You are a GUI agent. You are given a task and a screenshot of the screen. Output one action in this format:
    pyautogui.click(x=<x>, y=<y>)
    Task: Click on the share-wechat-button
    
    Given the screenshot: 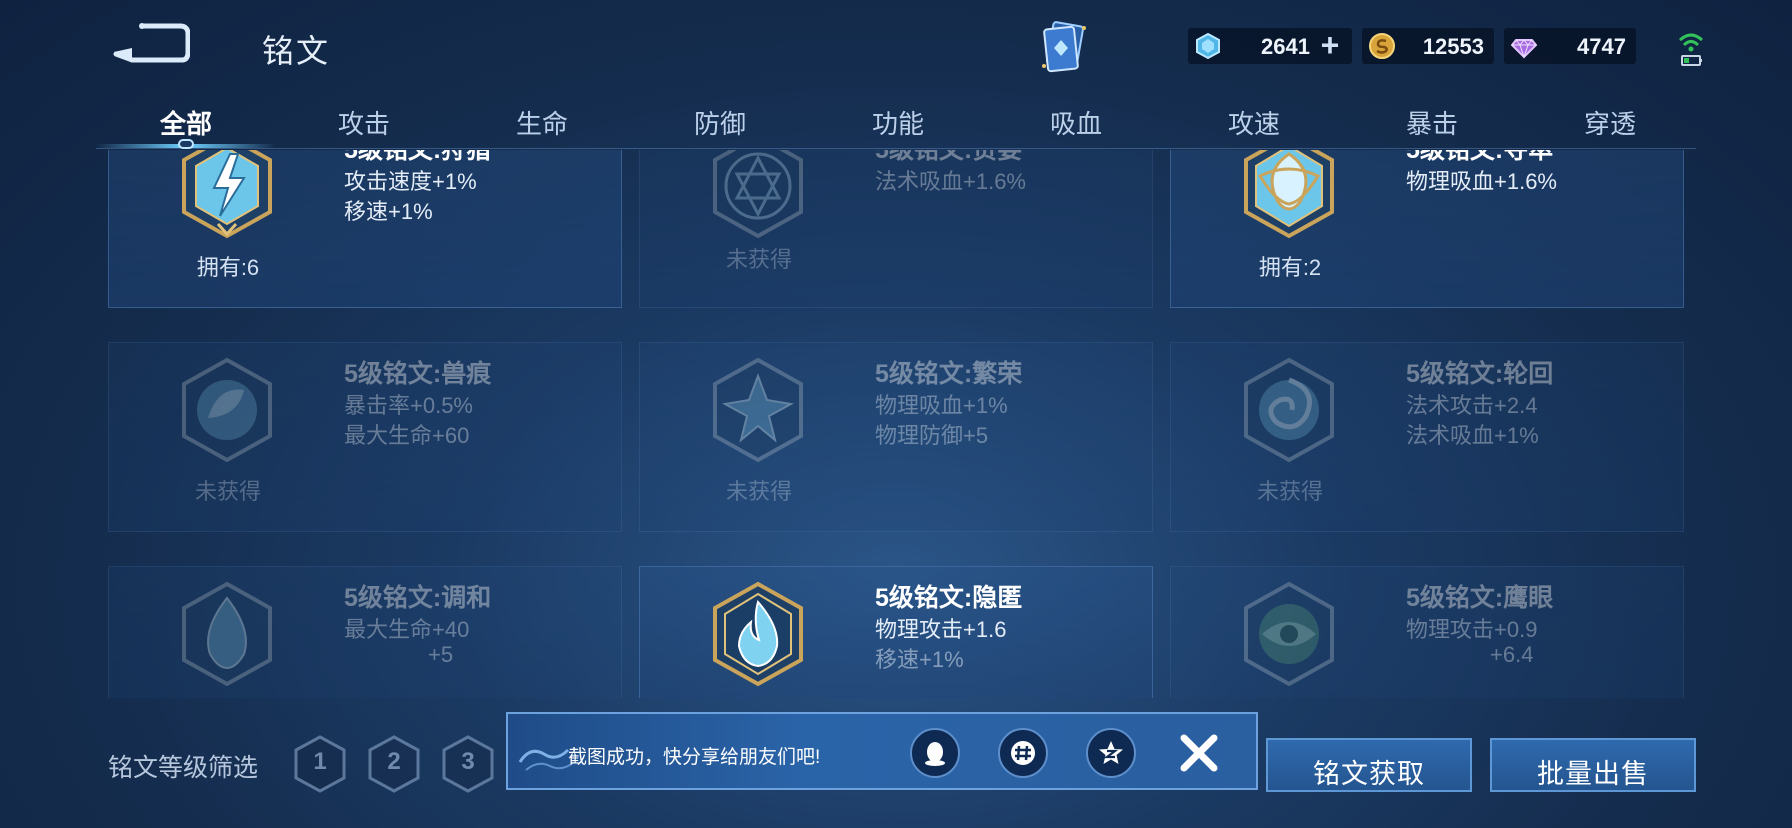 What is the action you would take?
    pyautogui.click(x=1023, y=753)
    